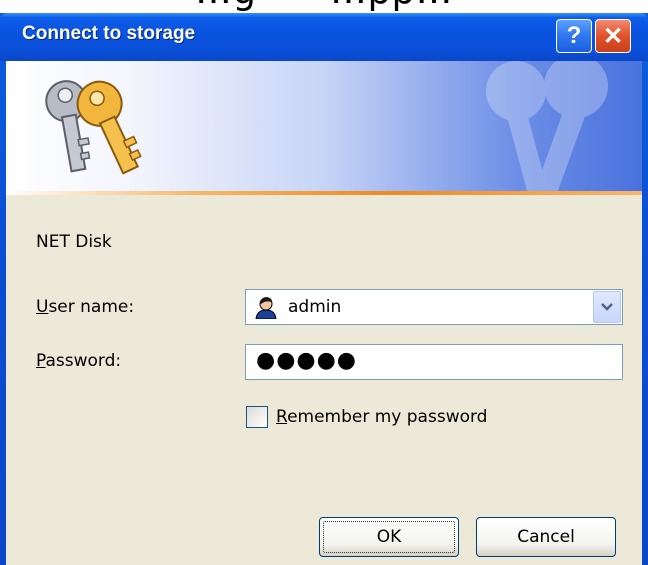 The height and width of the screenshot is (565, 648). What do you see at coordinates (266, 308) in the screenshot?
I see `user-icon` at bounding box center [266, 308].